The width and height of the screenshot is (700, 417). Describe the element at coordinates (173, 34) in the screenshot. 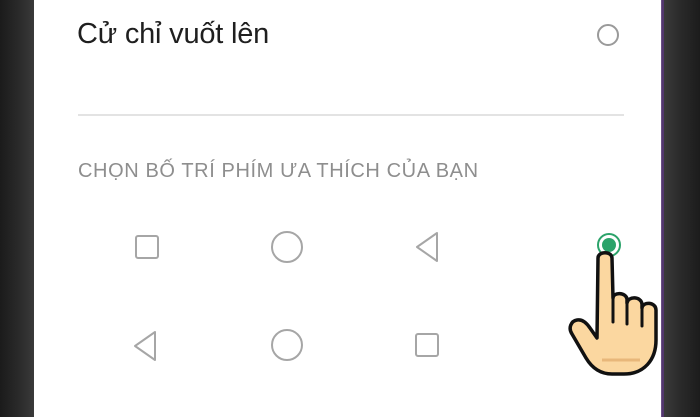

I see `gesture-option-label: Cử chỉ vuốt lên` at that location.